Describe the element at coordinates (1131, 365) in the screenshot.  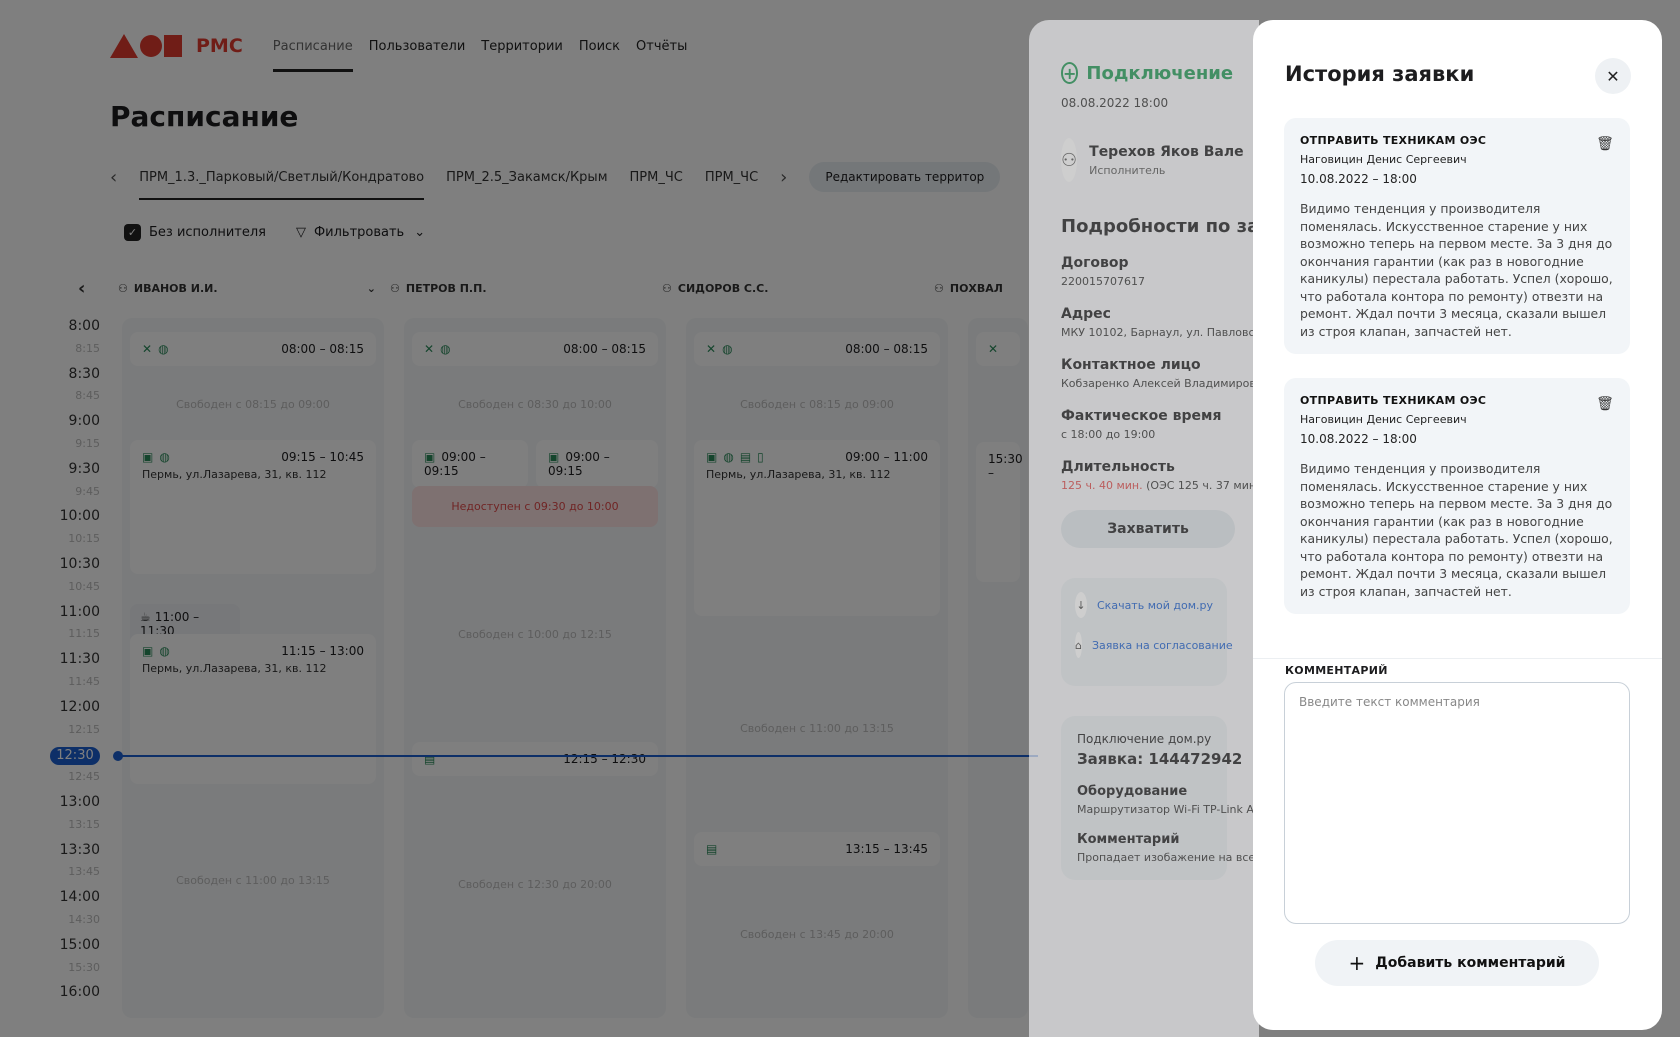
I see `field-label: Контактное лицо` at that location.